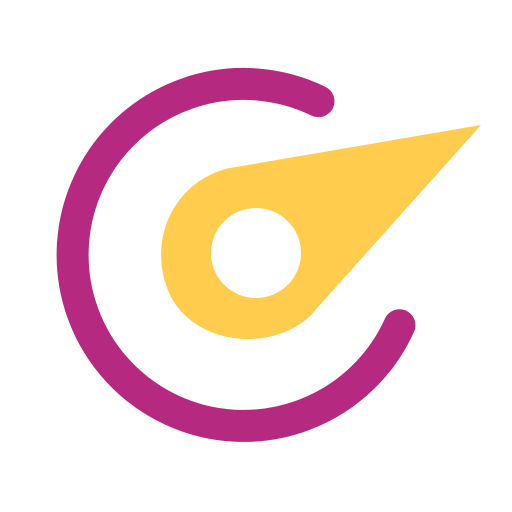 The height and width of the screenshot is (512, 512). I want to click on needle-hub, so click(256, 253).